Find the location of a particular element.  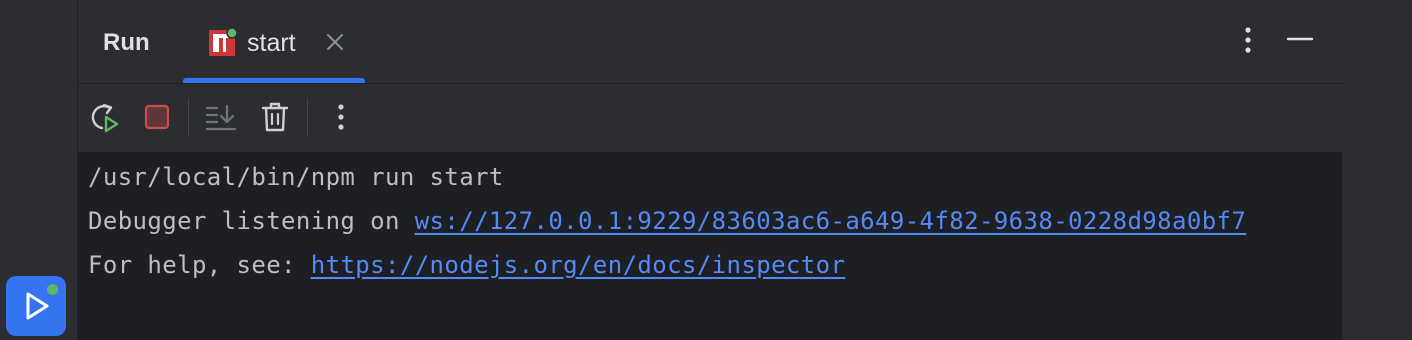

right-tool-strip is located at coordinates (1377, 170).